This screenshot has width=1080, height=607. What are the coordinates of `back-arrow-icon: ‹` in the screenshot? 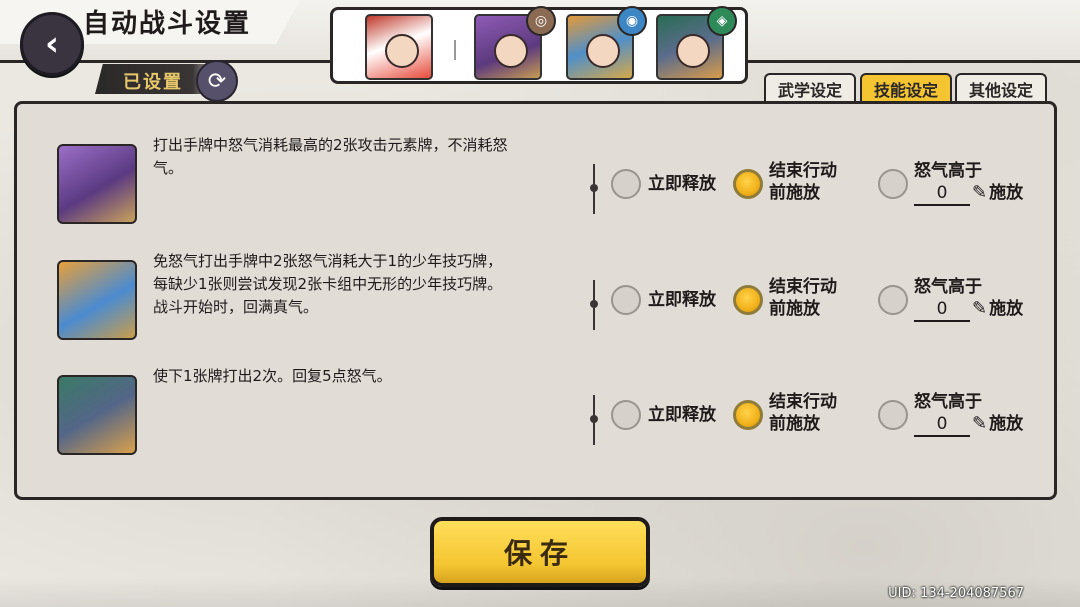 It's located at (51, 44).